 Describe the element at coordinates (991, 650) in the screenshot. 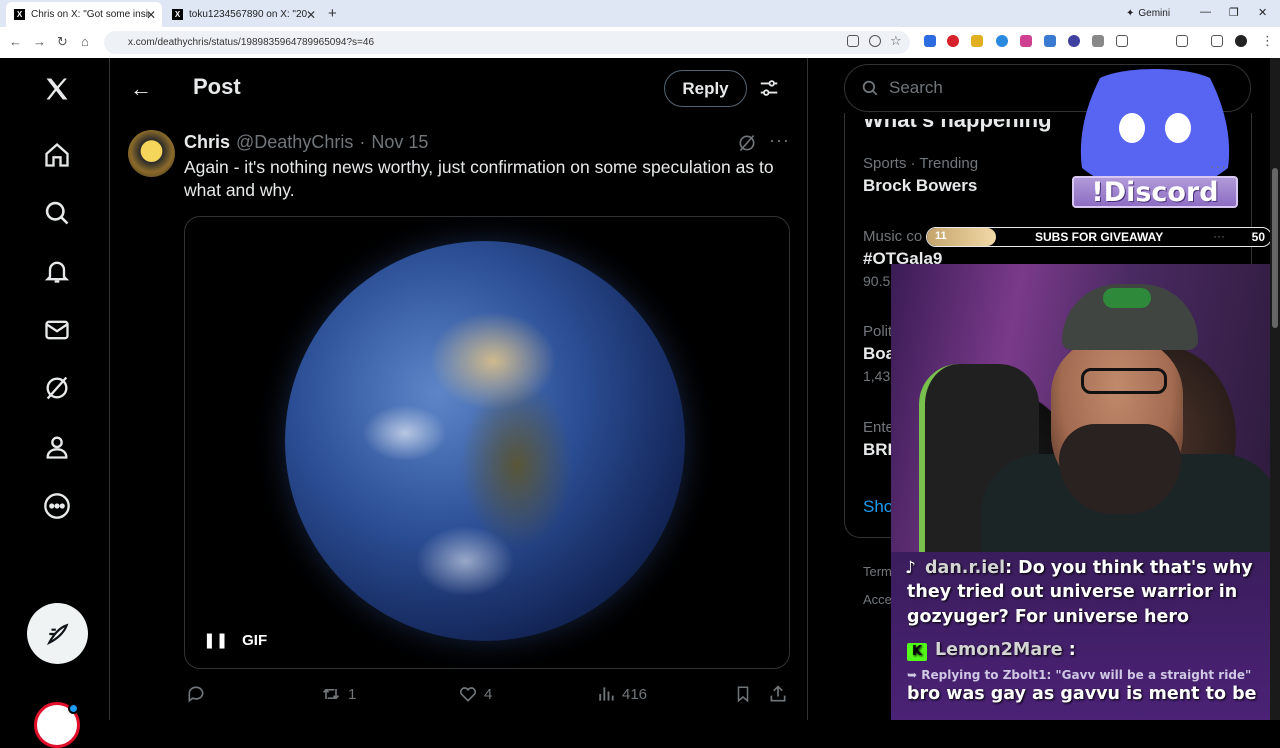

I see `chat-message: K Lemon2Mare :` at that location.